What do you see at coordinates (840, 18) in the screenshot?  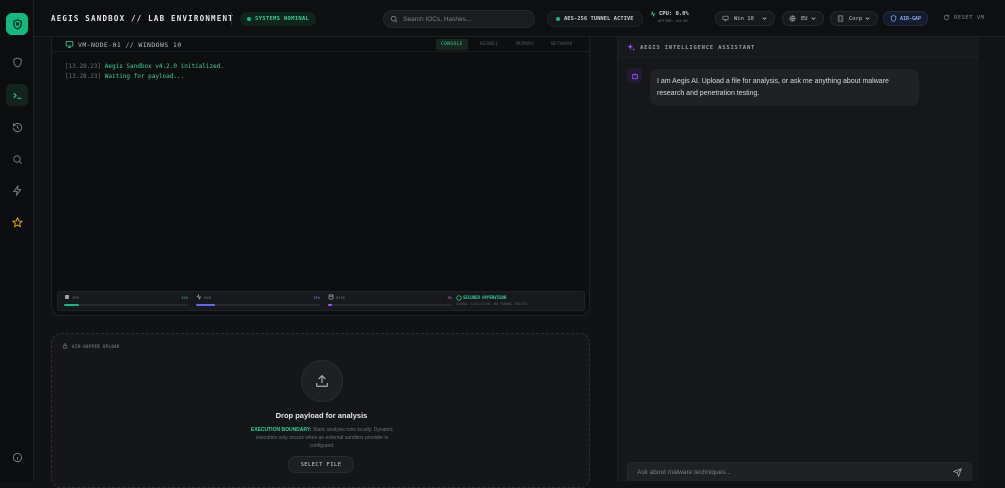 I see `building-icon` at bounding box center [840, 18].